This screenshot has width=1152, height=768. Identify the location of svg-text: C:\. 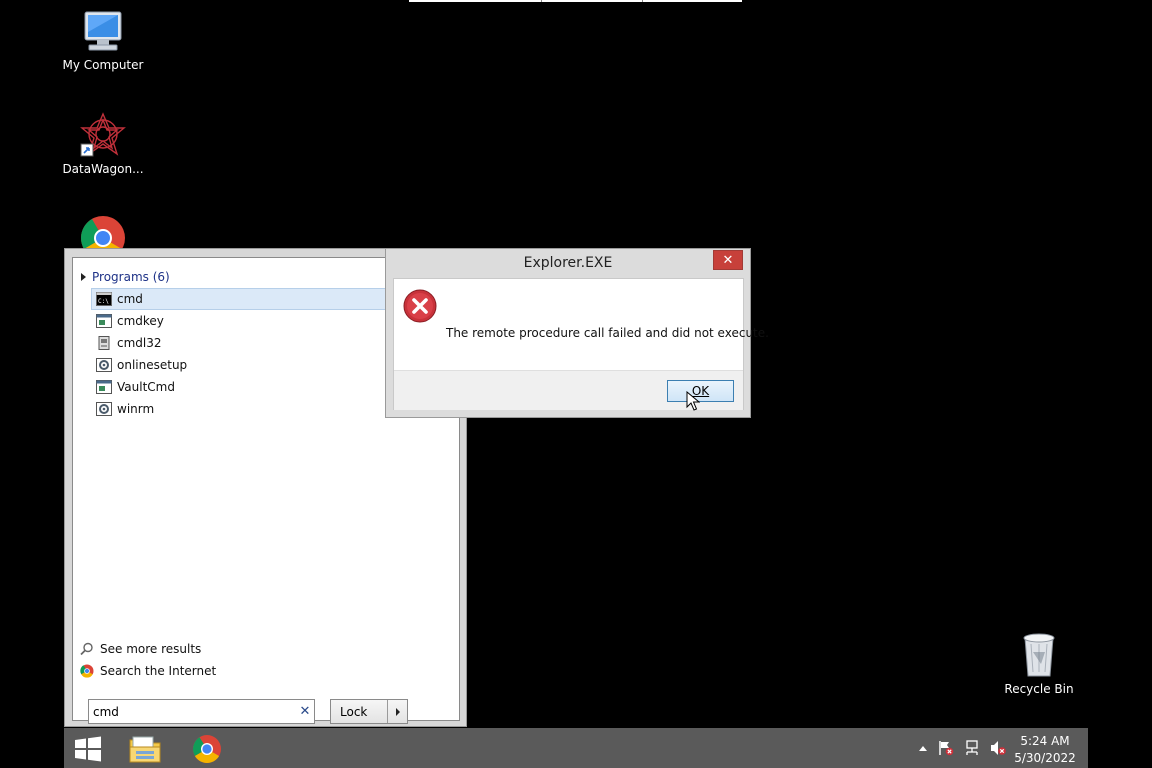
(103, 301).